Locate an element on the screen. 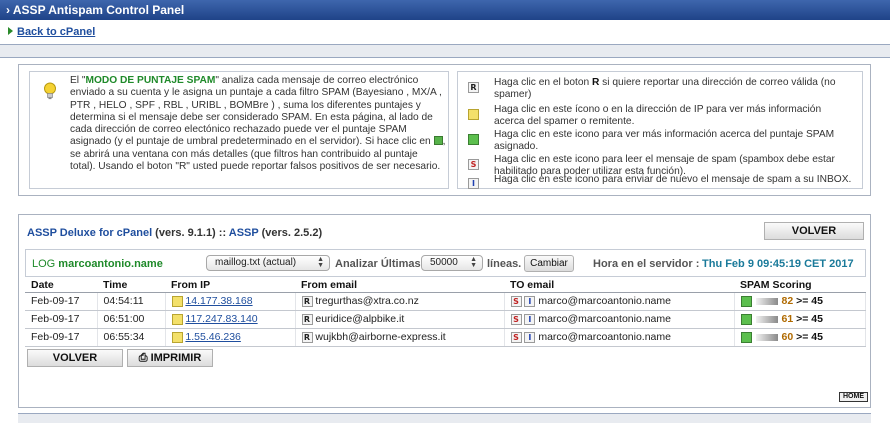 Image resolution: width=890 pixels, height=433 pixels. back-arrow-icon is located at coordinates (10, 31).